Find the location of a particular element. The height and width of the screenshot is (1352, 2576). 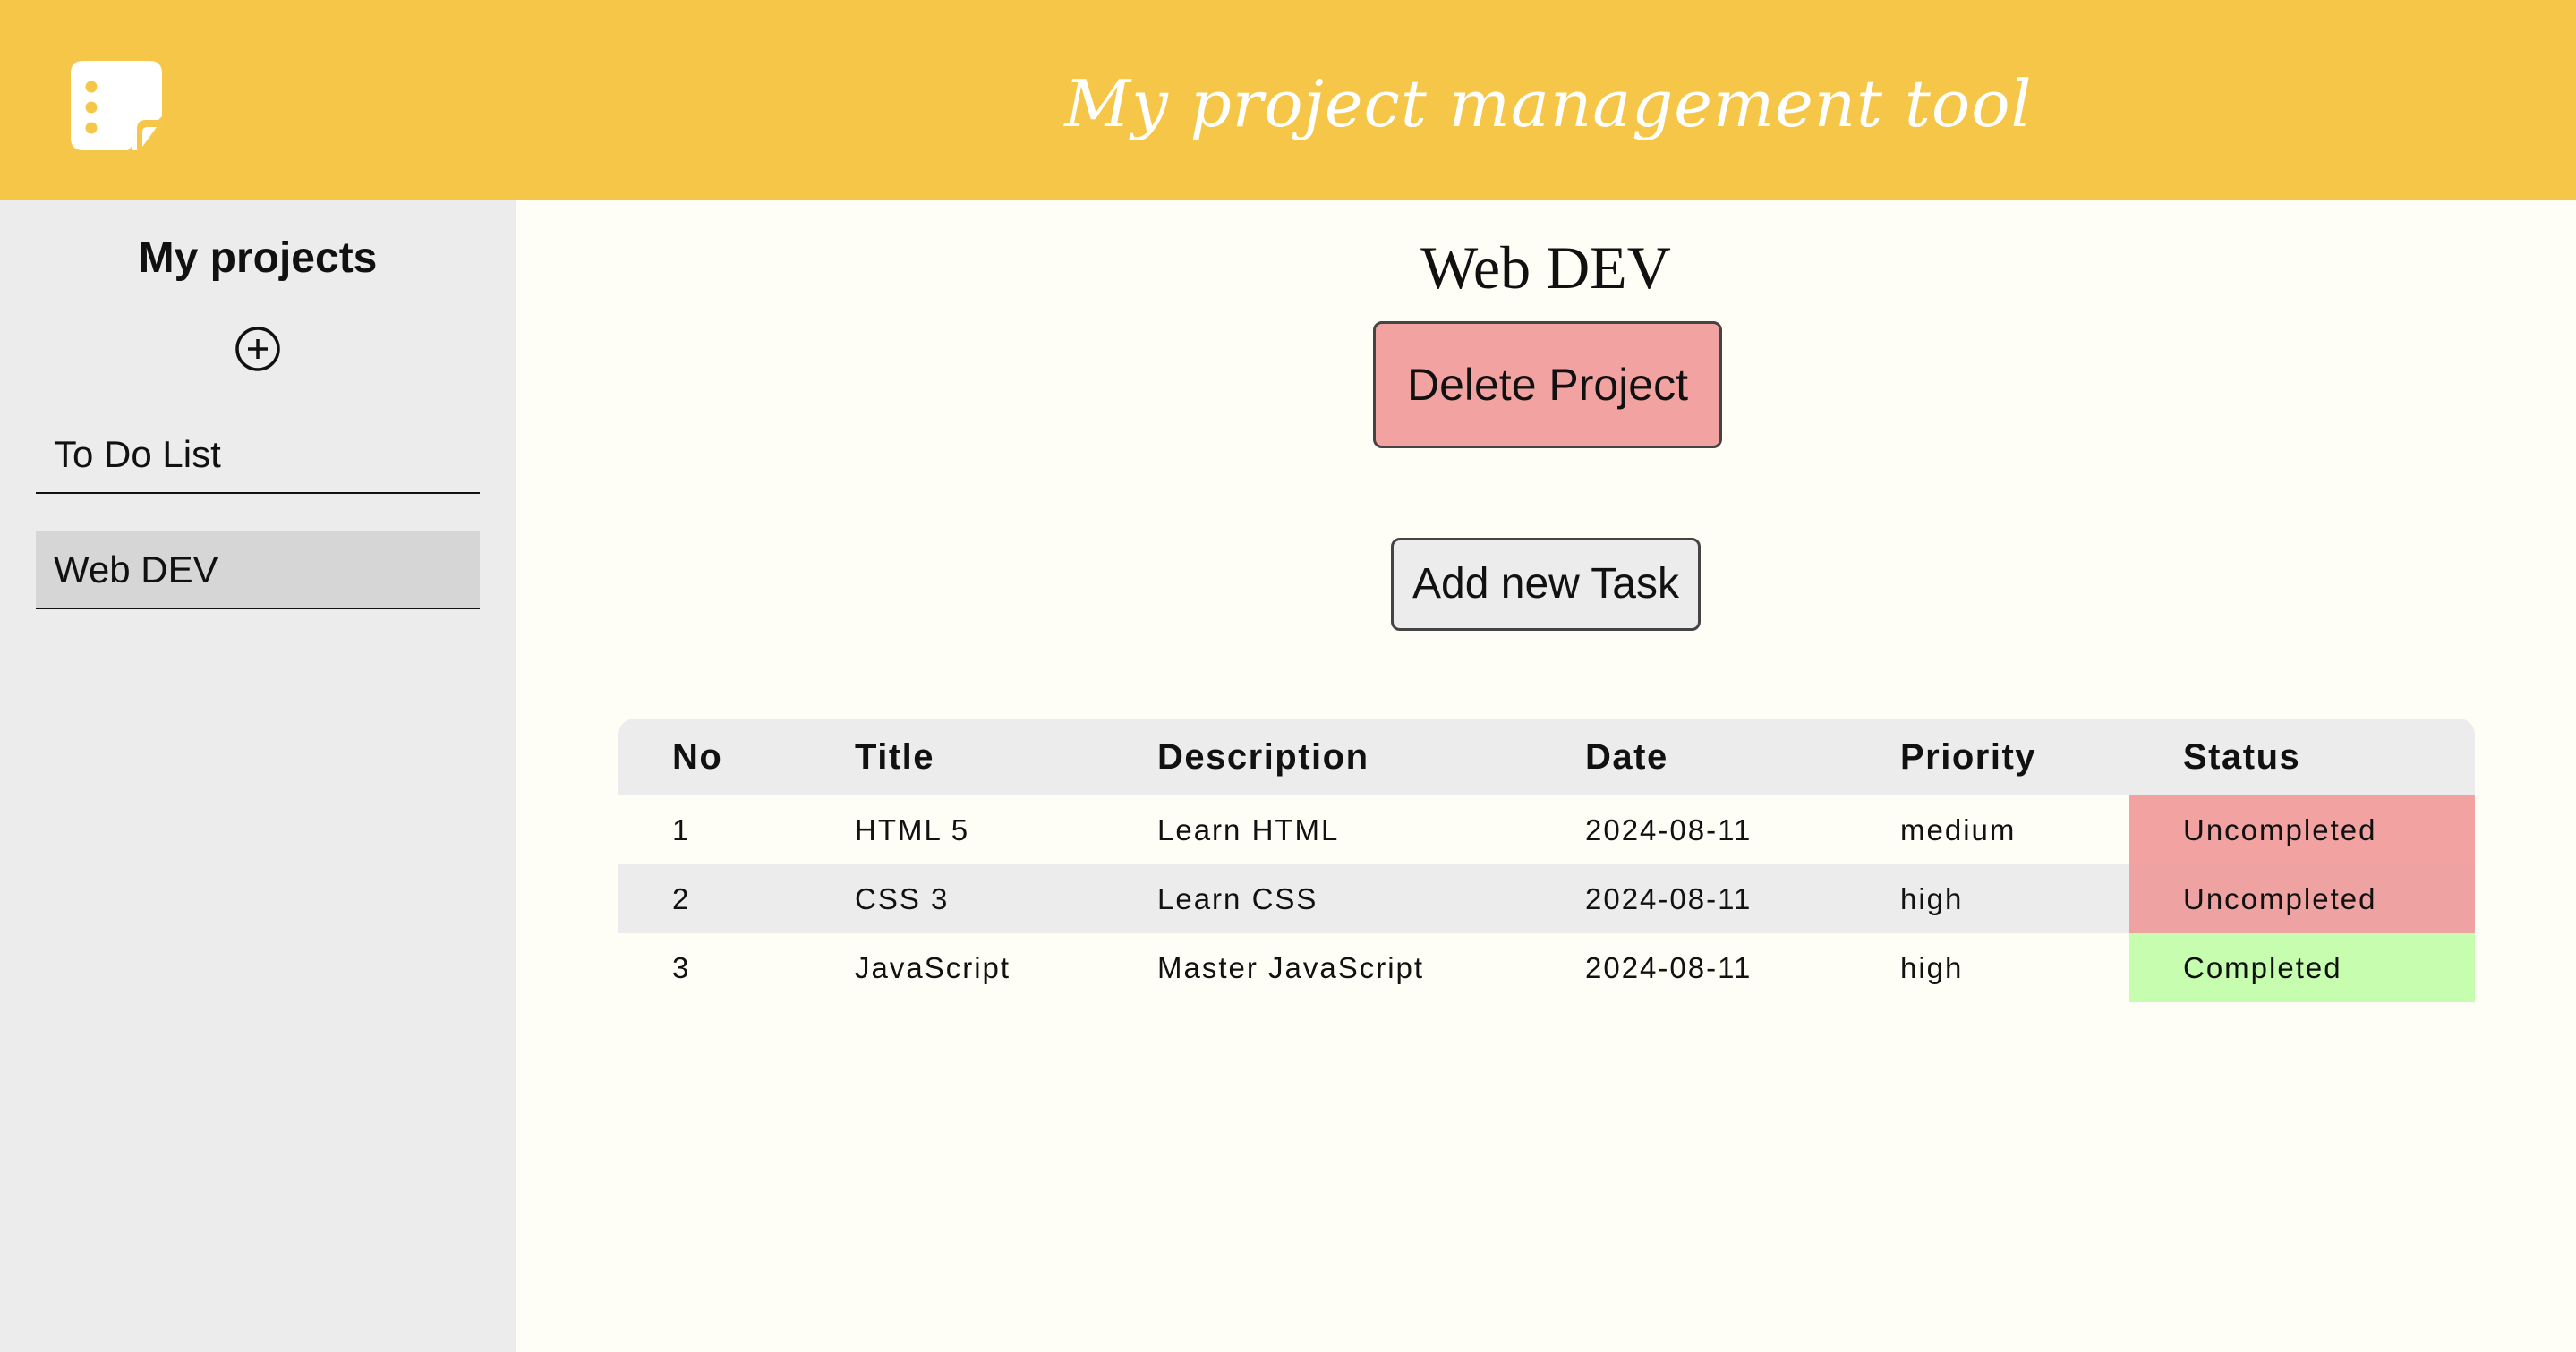

cell-no: 1 is located at coordinates (681, 829).